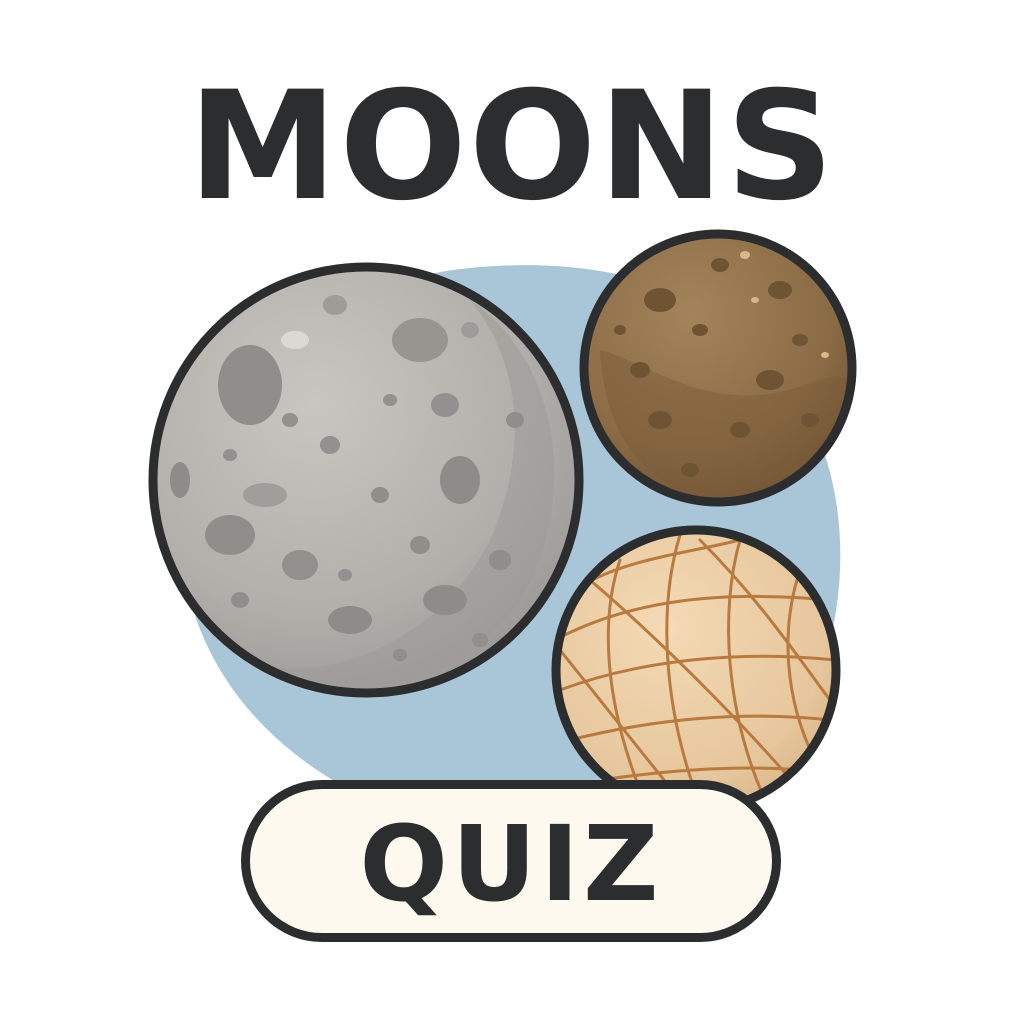 This screenshot has width=1024, height=1024. What do you see at coordinates (696, 670) in the screenshot?
I see `tan-striped-moon-icon` at bounding box center [696, 670].